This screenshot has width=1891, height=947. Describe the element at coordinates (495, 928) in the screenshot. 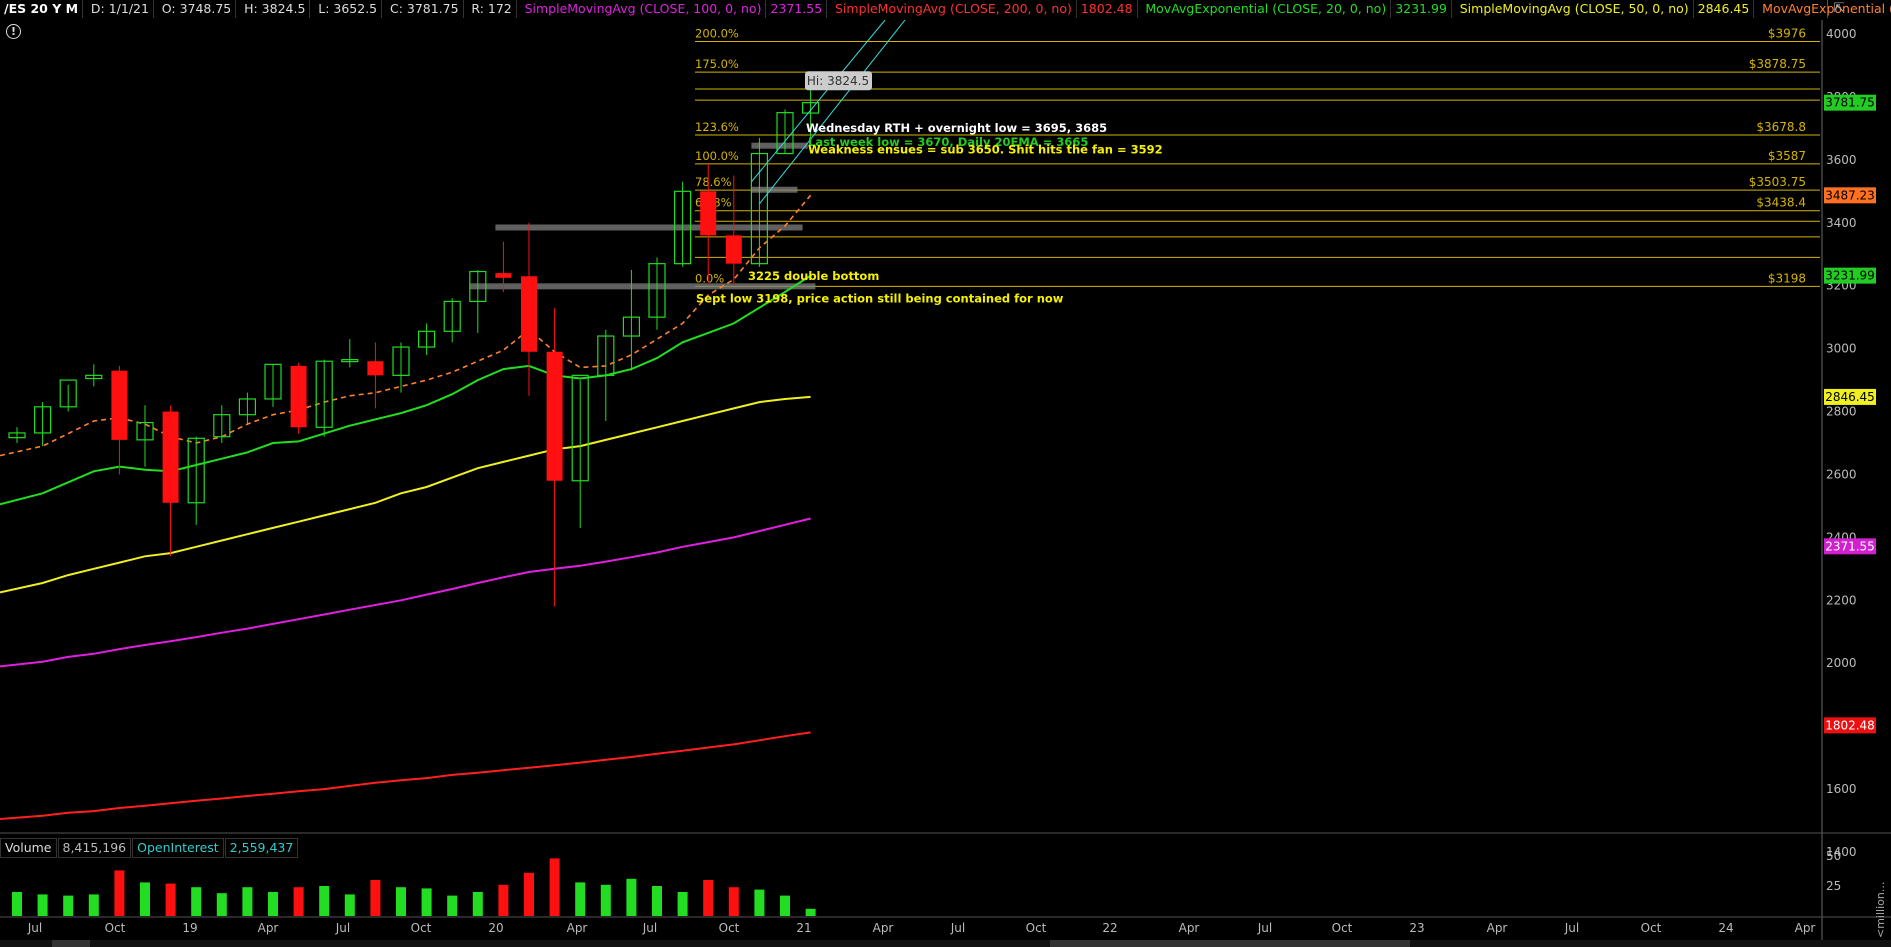

I see `time-tick-label: 20` at that location.